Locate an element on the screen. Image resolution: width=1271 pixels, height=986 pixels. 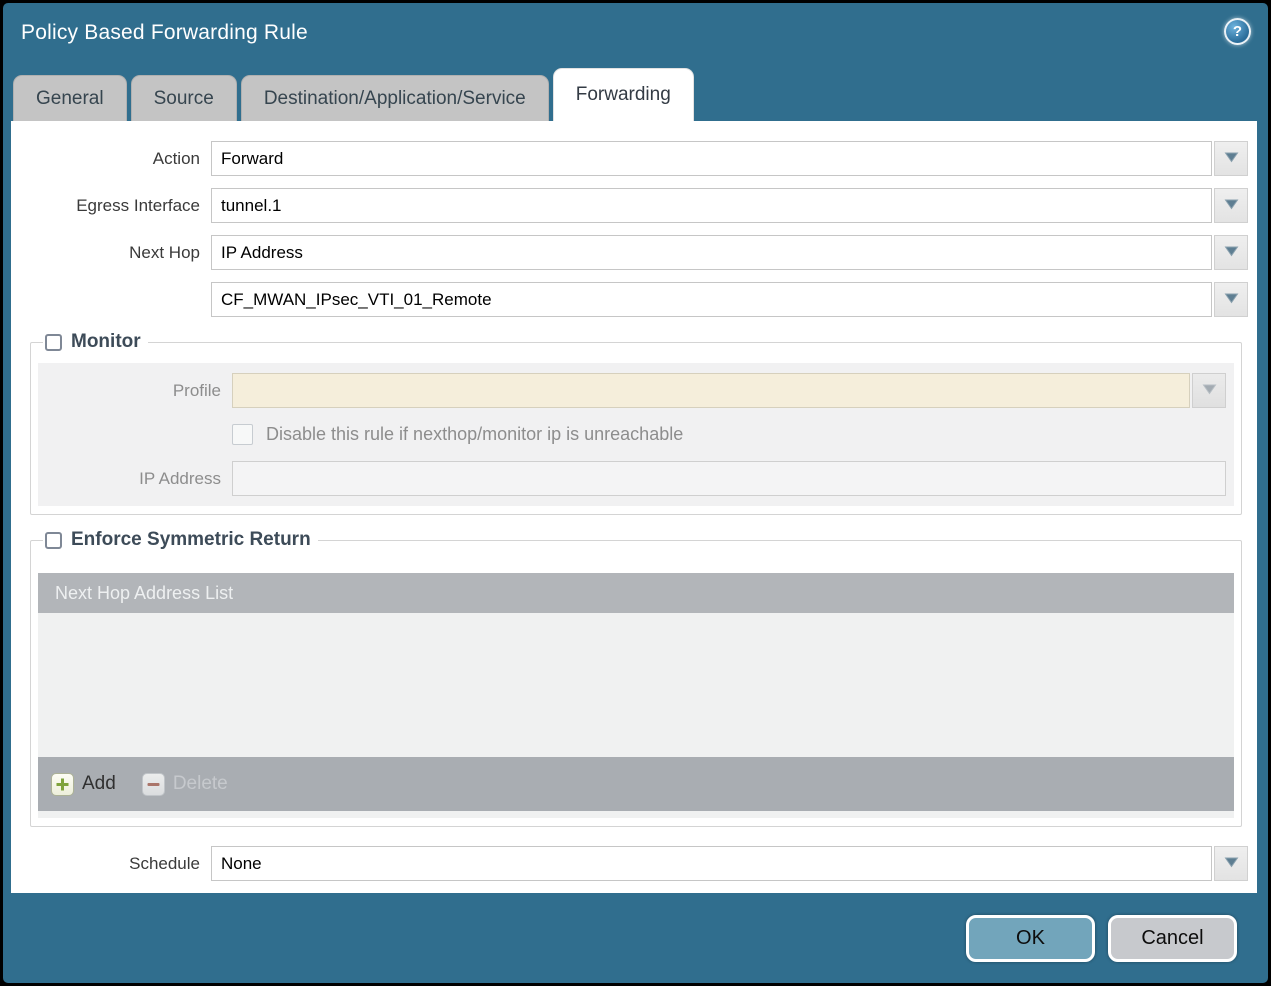
table-header: Next Hop Address List is located at coordinates (636, 593).